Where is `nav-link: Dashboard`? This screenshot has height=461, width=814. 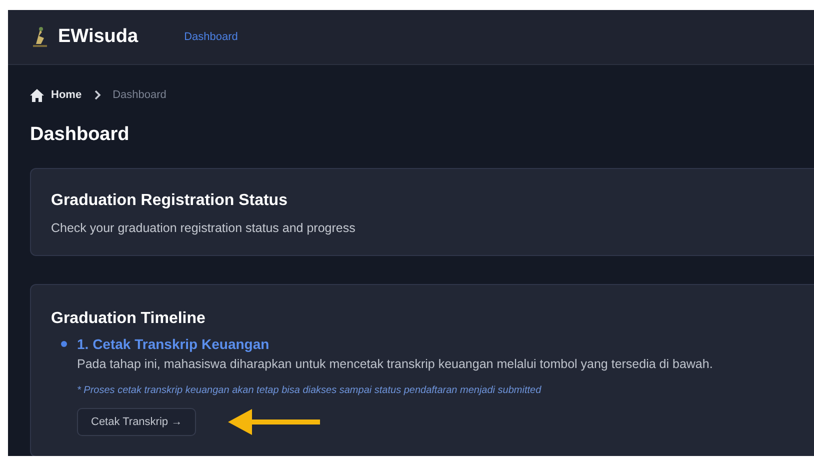
nav-link: Dashboard is located at coordinates (211, 37).